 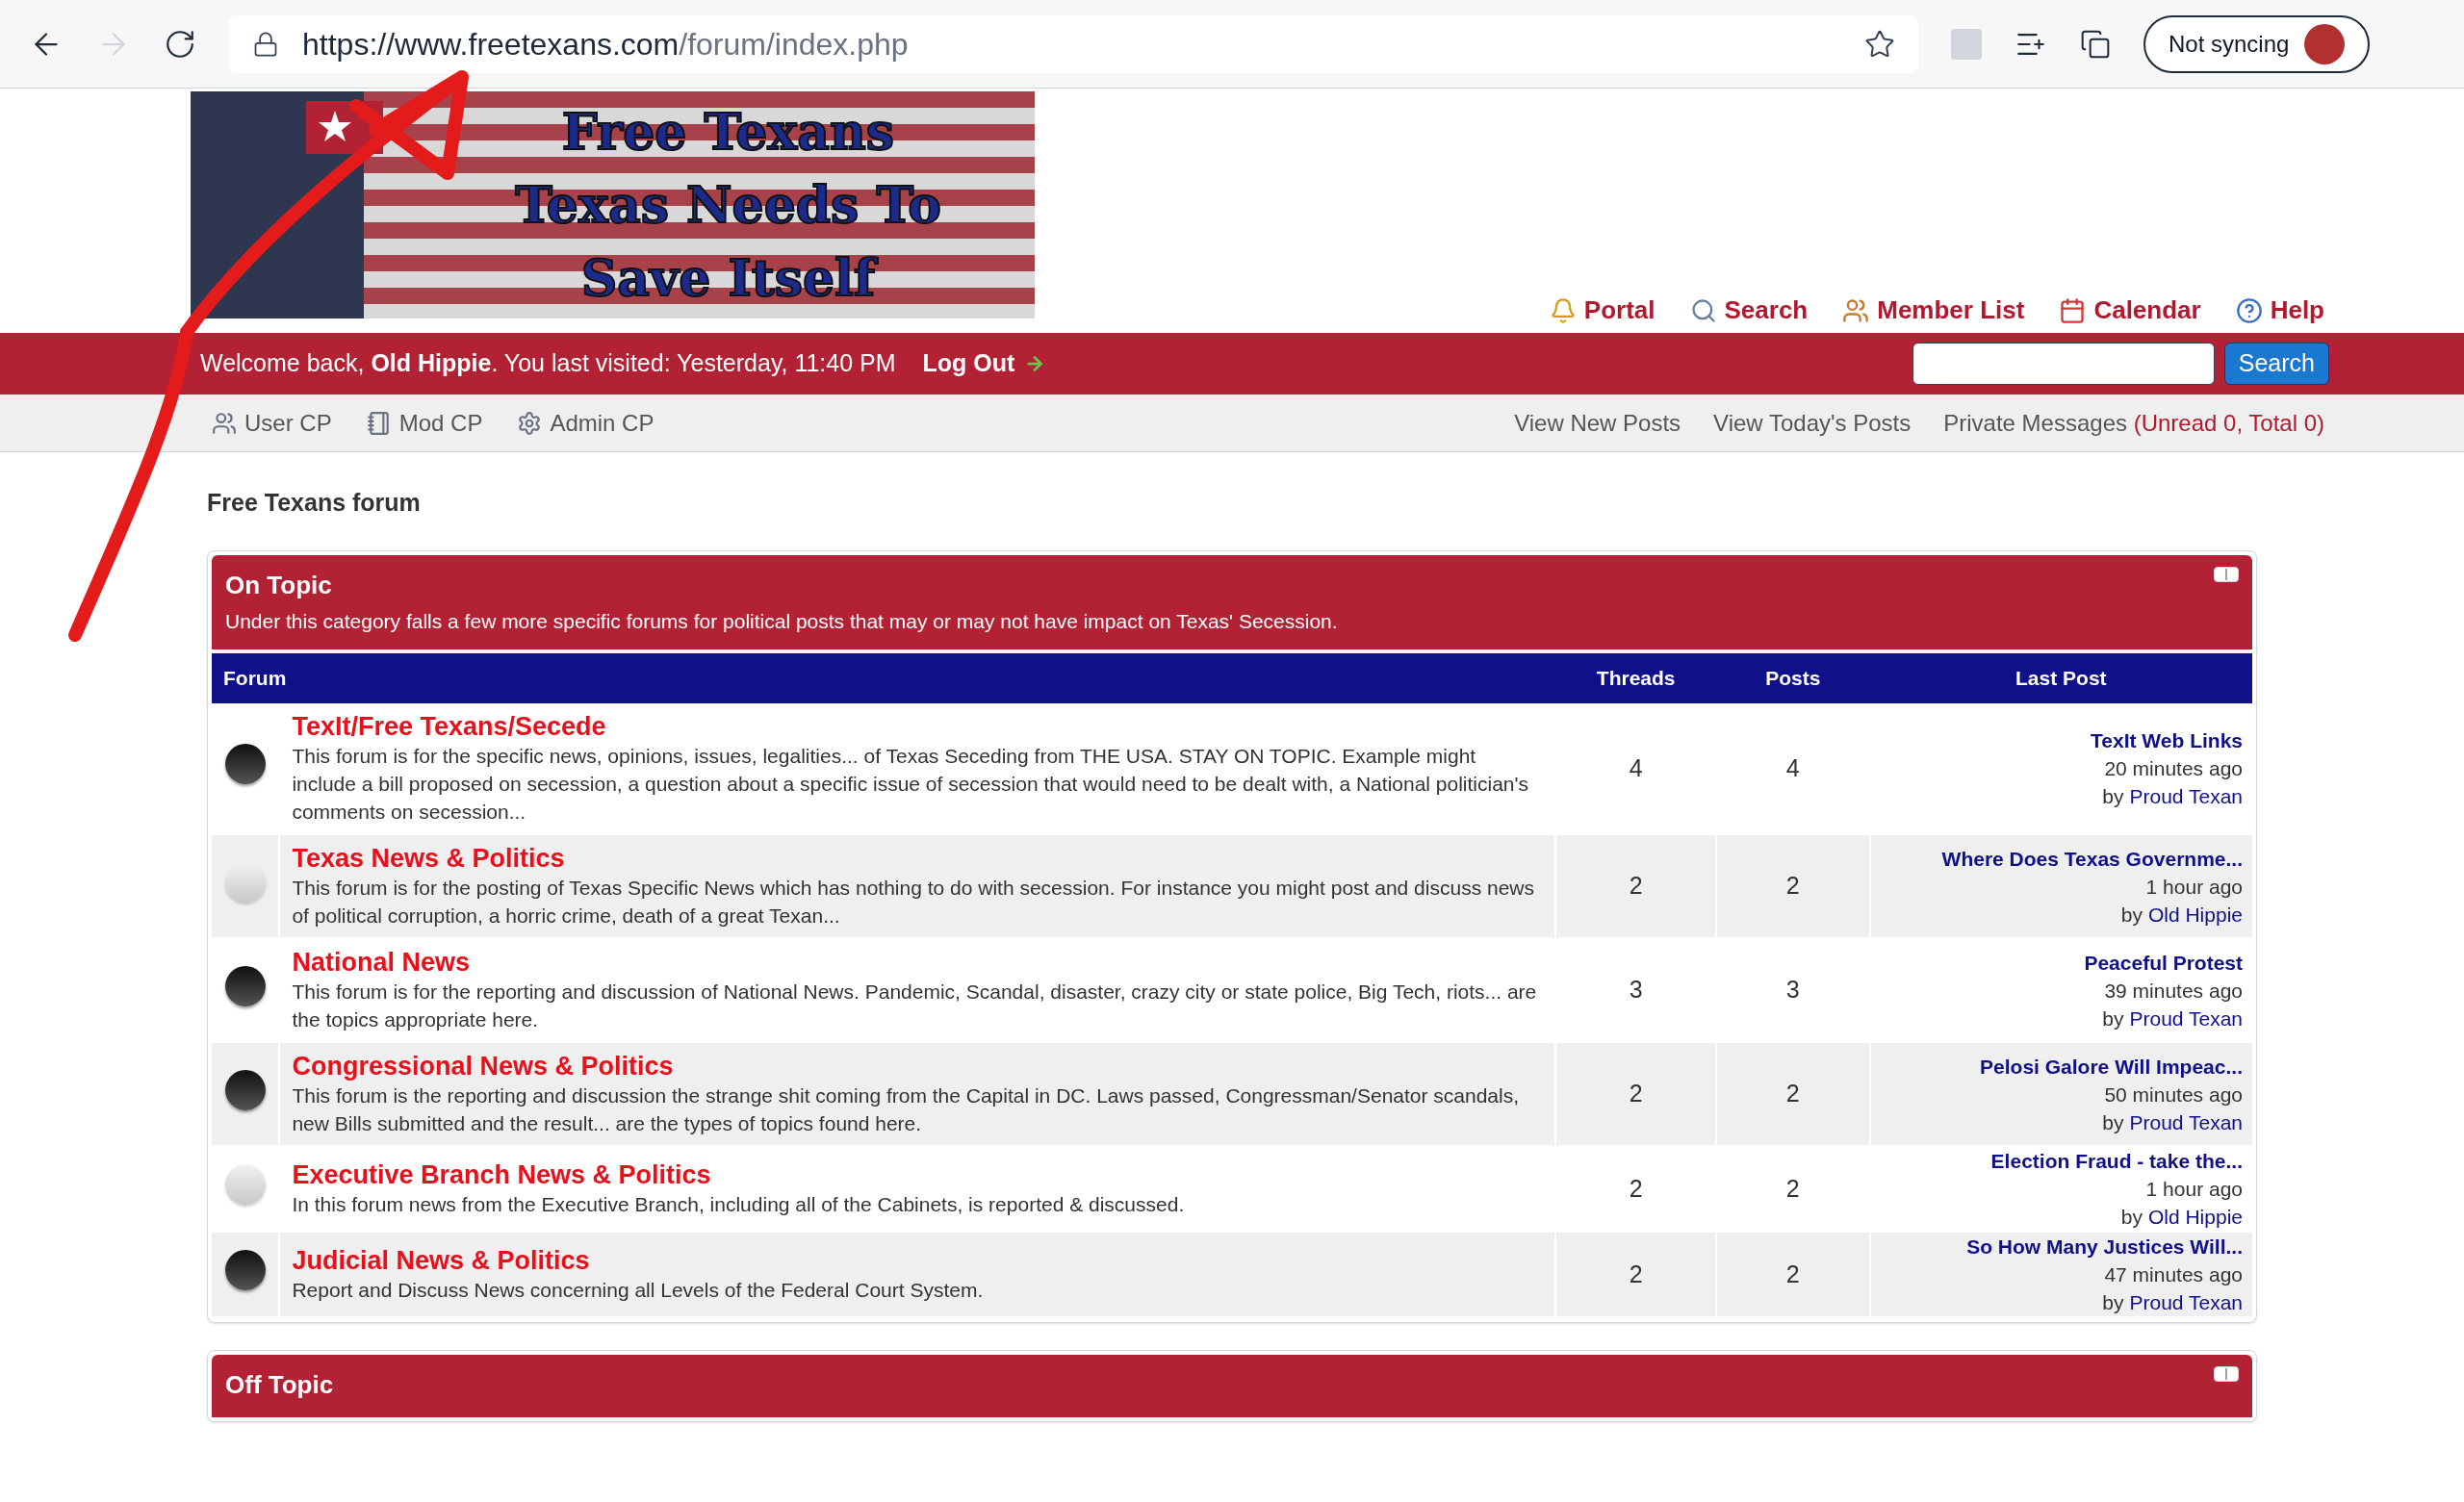 I want to click on forum-title: TexIt/Free Texans/Secede, so click(x=449, y=727).